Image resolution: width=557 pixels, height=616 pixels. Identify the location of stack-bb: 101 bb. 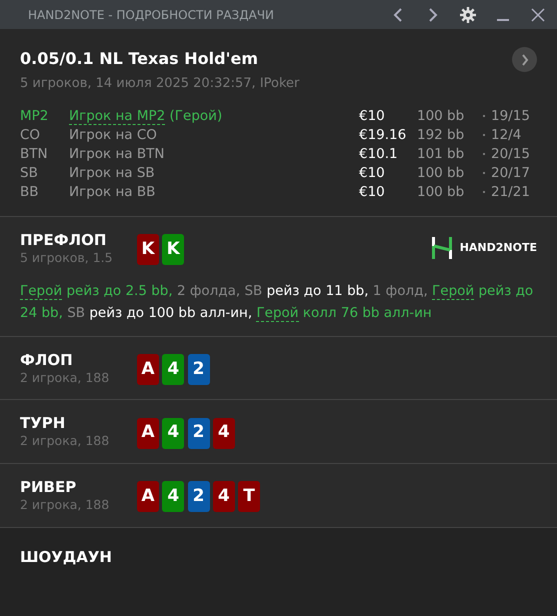
(440, 154).